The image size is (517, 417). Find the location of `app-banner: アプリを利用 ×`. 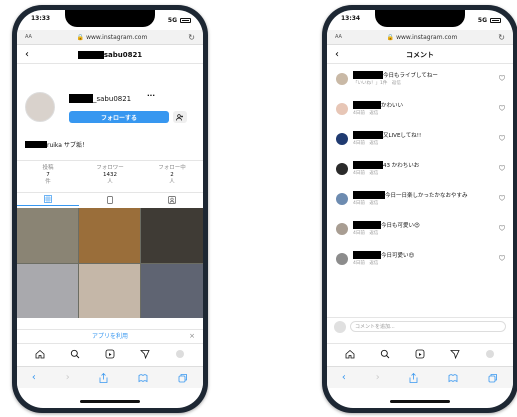

app-banner: アプリを利用 × is located at coordinates (110, 335).